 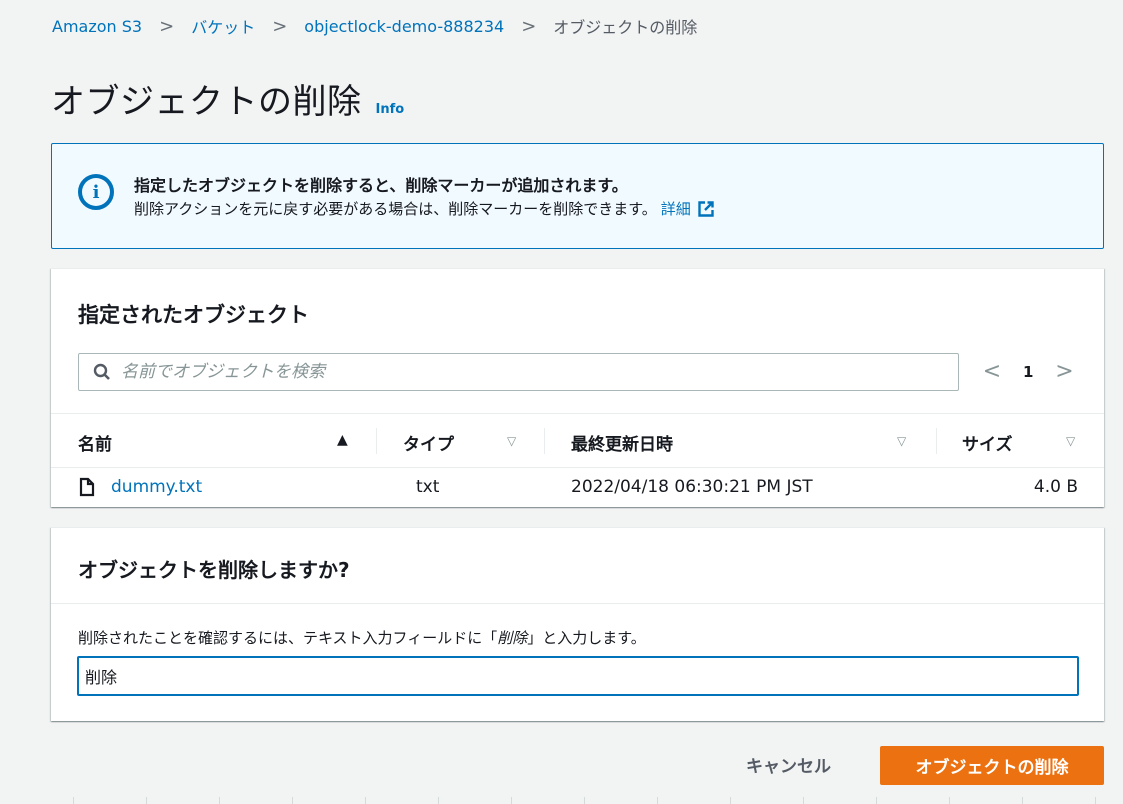 What do you see at coordinates (288, 638) in the screenshot?
I see `confirm-label-prefix: 削除されたことを確認するには、テキスト入力フィールドに「` at bounding box center [288, 638].